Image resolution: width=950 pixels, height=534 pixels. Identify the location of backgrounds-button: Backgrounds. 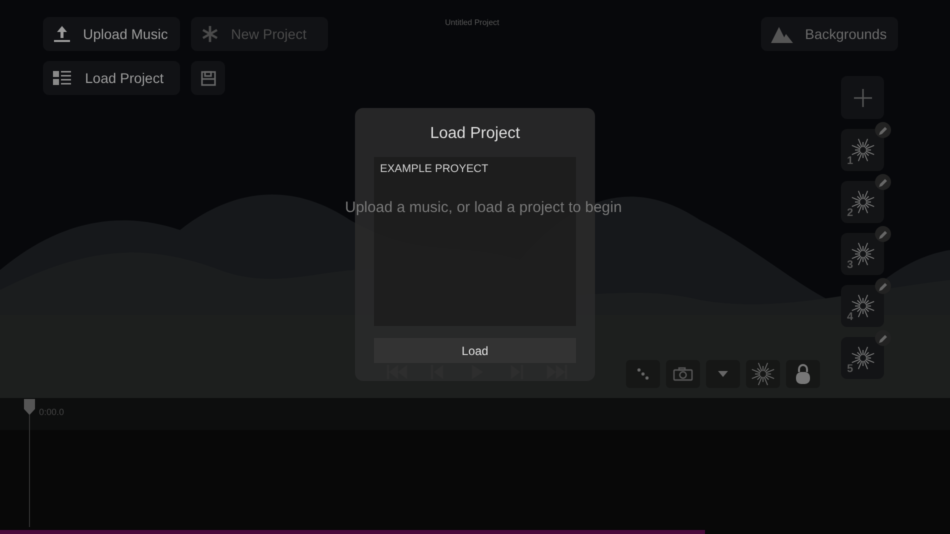
(829, 34).